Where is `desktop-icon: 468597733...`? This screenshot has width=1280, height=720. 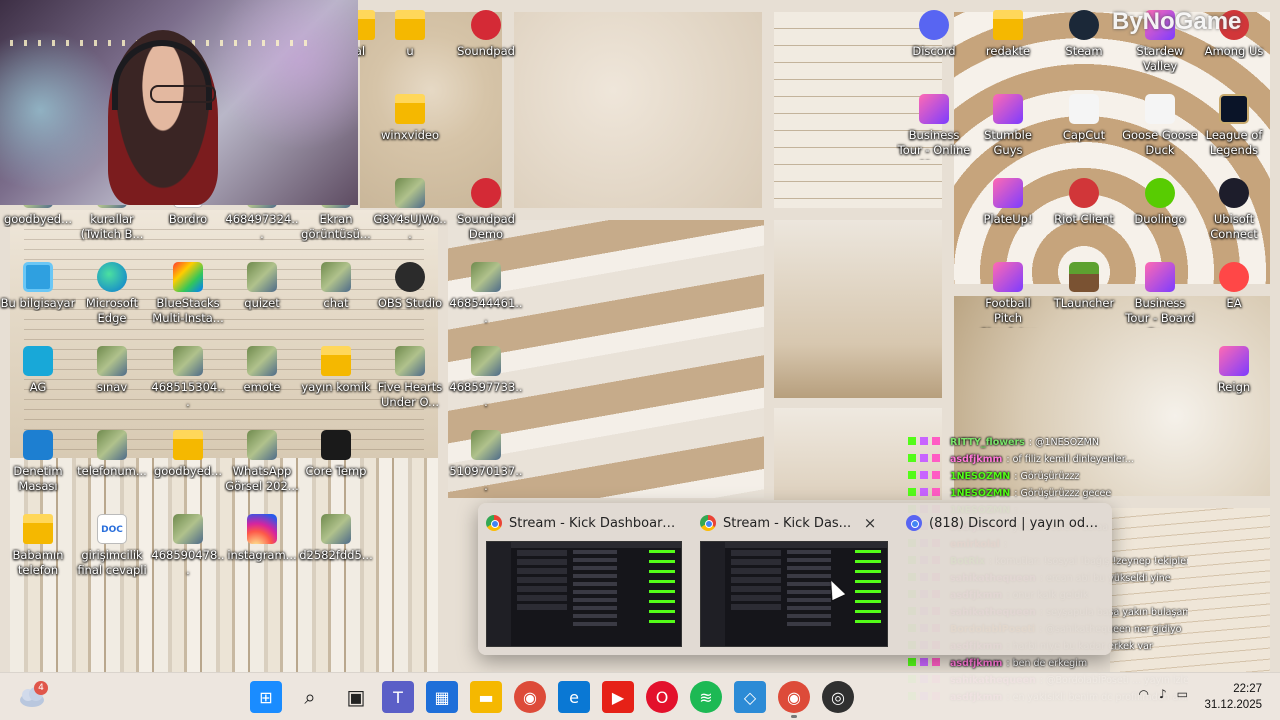
desktop-icon: 468597733... is located at coordinates (486, 378).